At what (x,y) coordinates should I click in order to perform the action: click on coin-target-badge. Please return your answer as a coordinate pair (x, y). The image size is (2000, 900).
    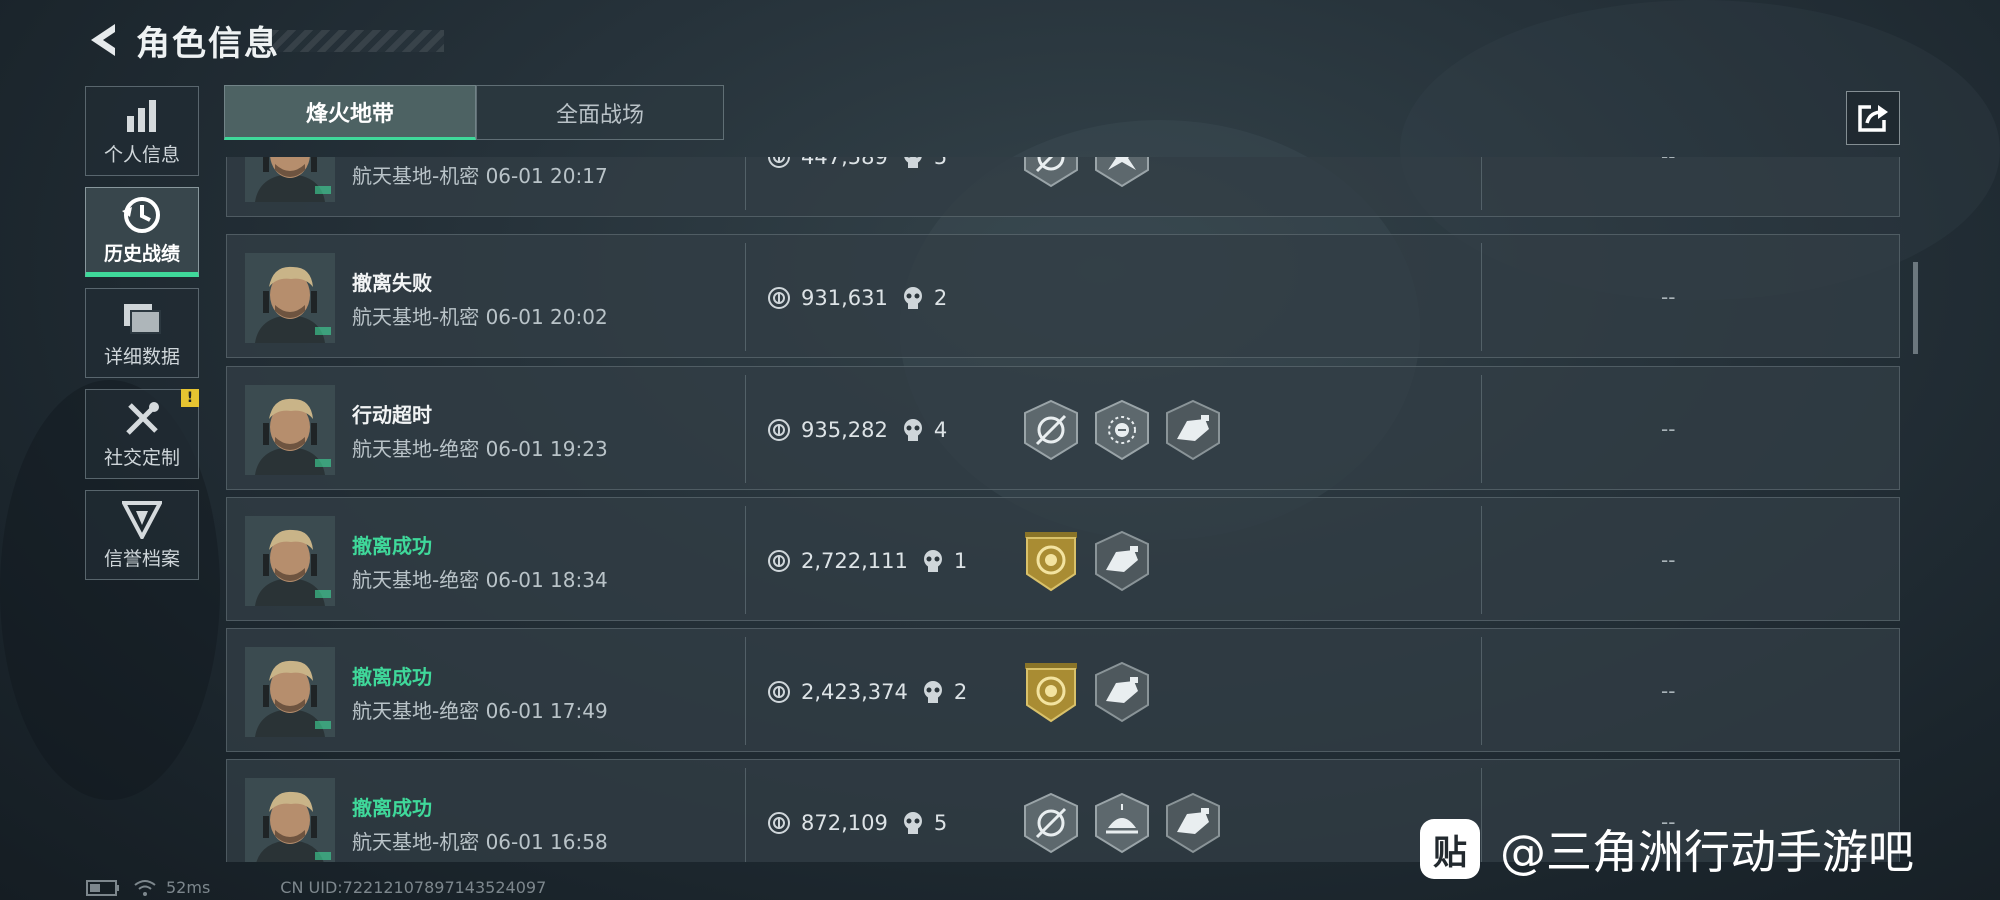
    Looking at the image, I should click on (1122, 430).